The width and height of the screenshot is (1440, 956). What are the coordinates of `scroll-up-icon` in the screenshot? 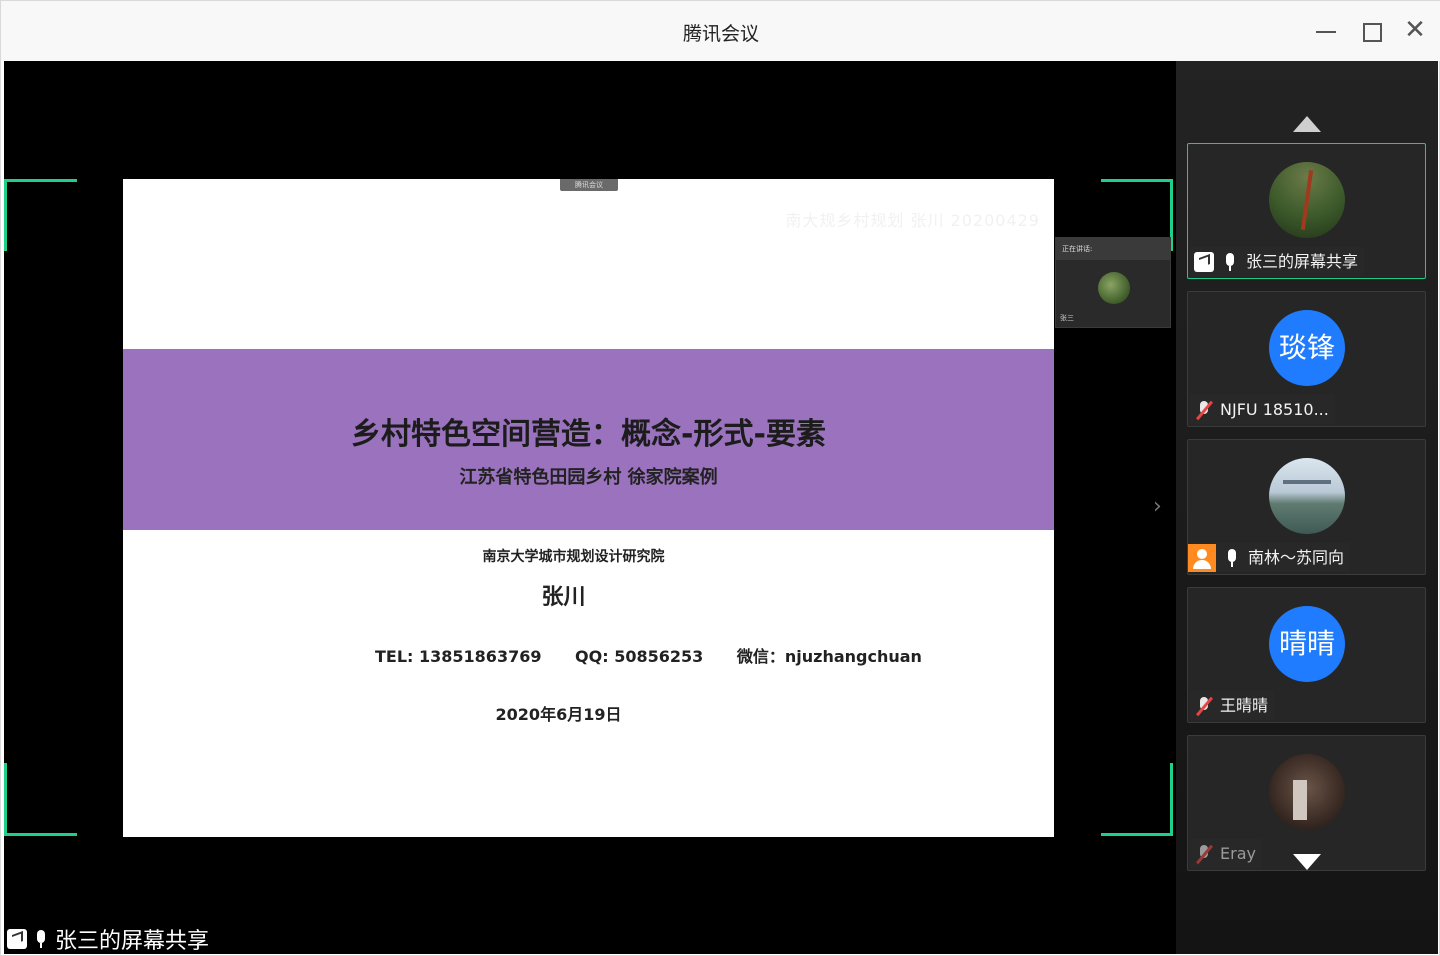 It's located at (1307, 124).